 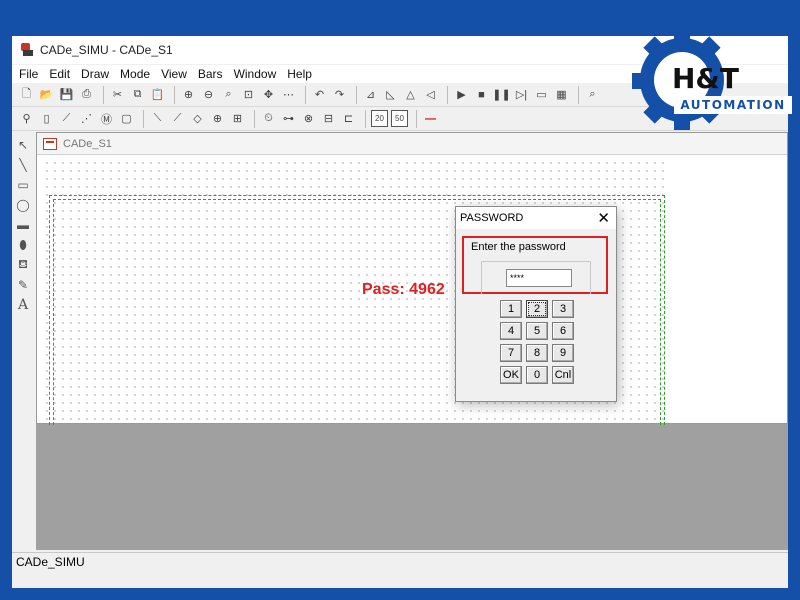 I want to click on grid-icon: ⋯, so click(x=288, y=94).